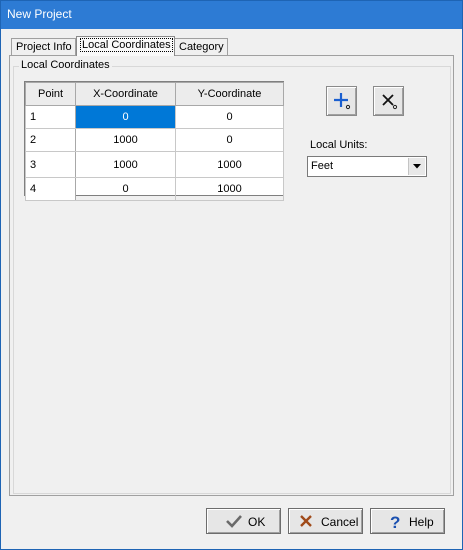  I want to click on cancel-button: Cancel, so click(325, 521).